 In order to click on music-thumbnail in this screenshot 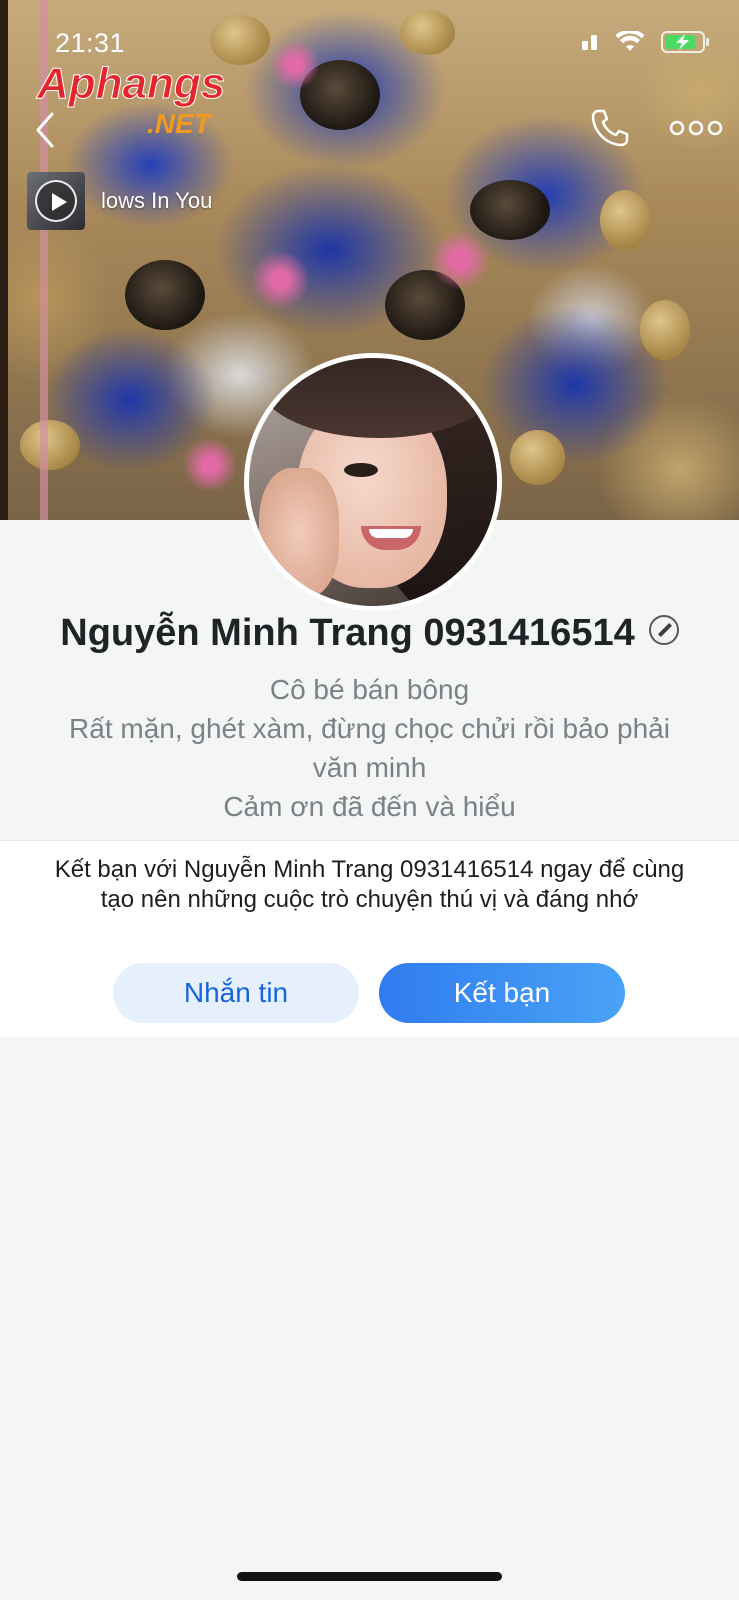, I will do `click(56, 201)`.